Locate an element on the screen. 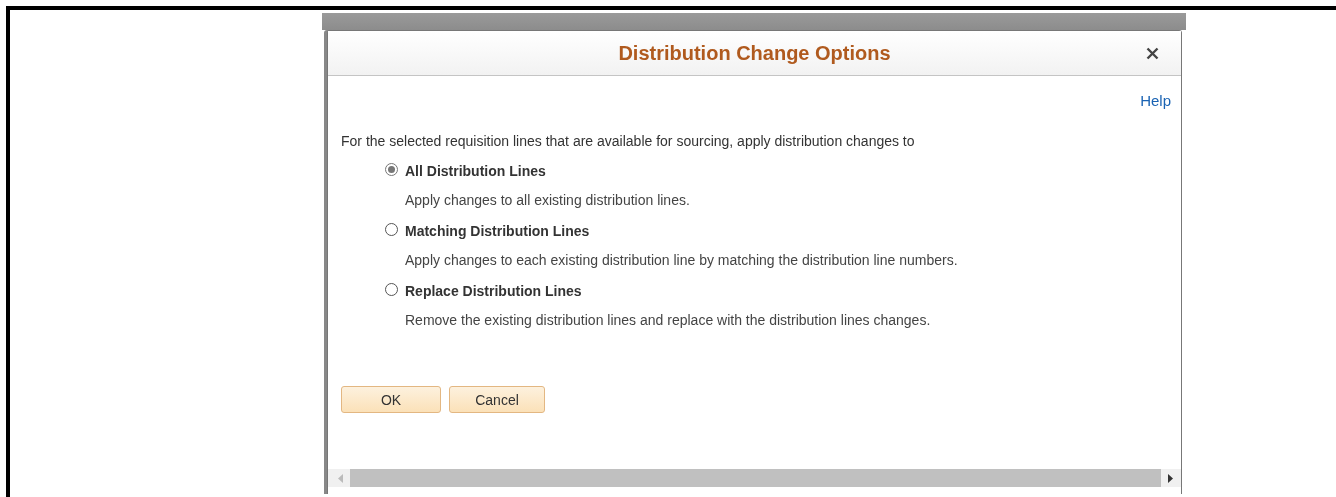 Image resolution: width=1336 pixels, height=497 pixels. dialog-title: Distribution Change Options is located at coordinates (754, 53).